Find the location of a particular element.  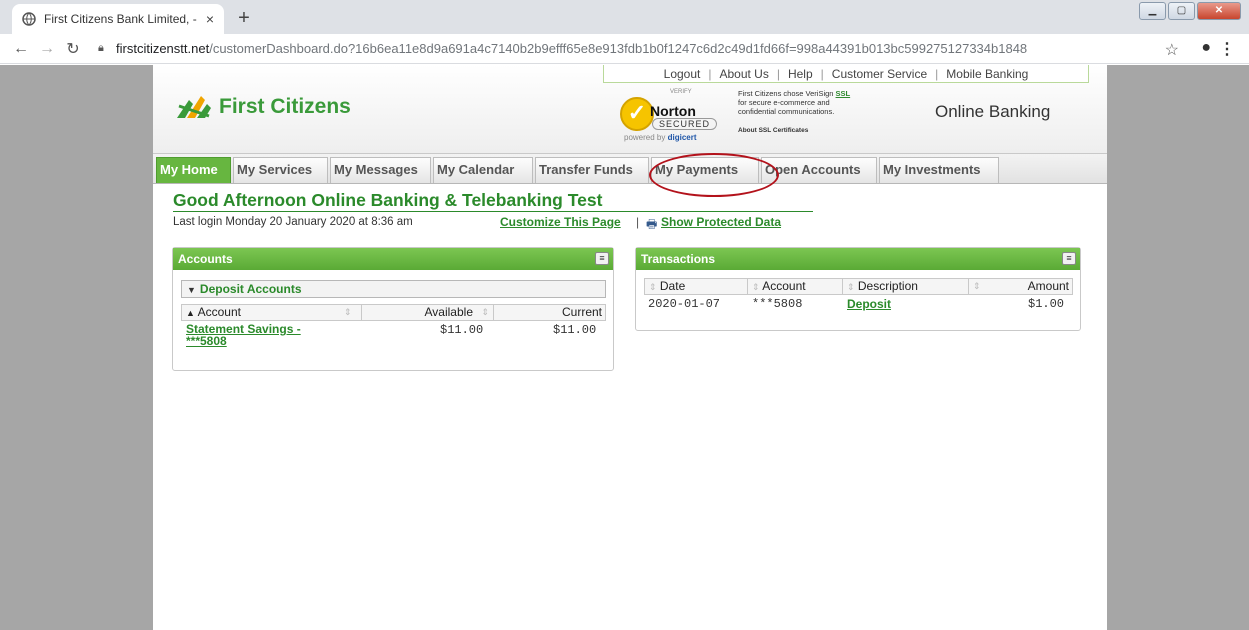

norton-powered-by: powered by digicert is located at coordinates (660, 137).